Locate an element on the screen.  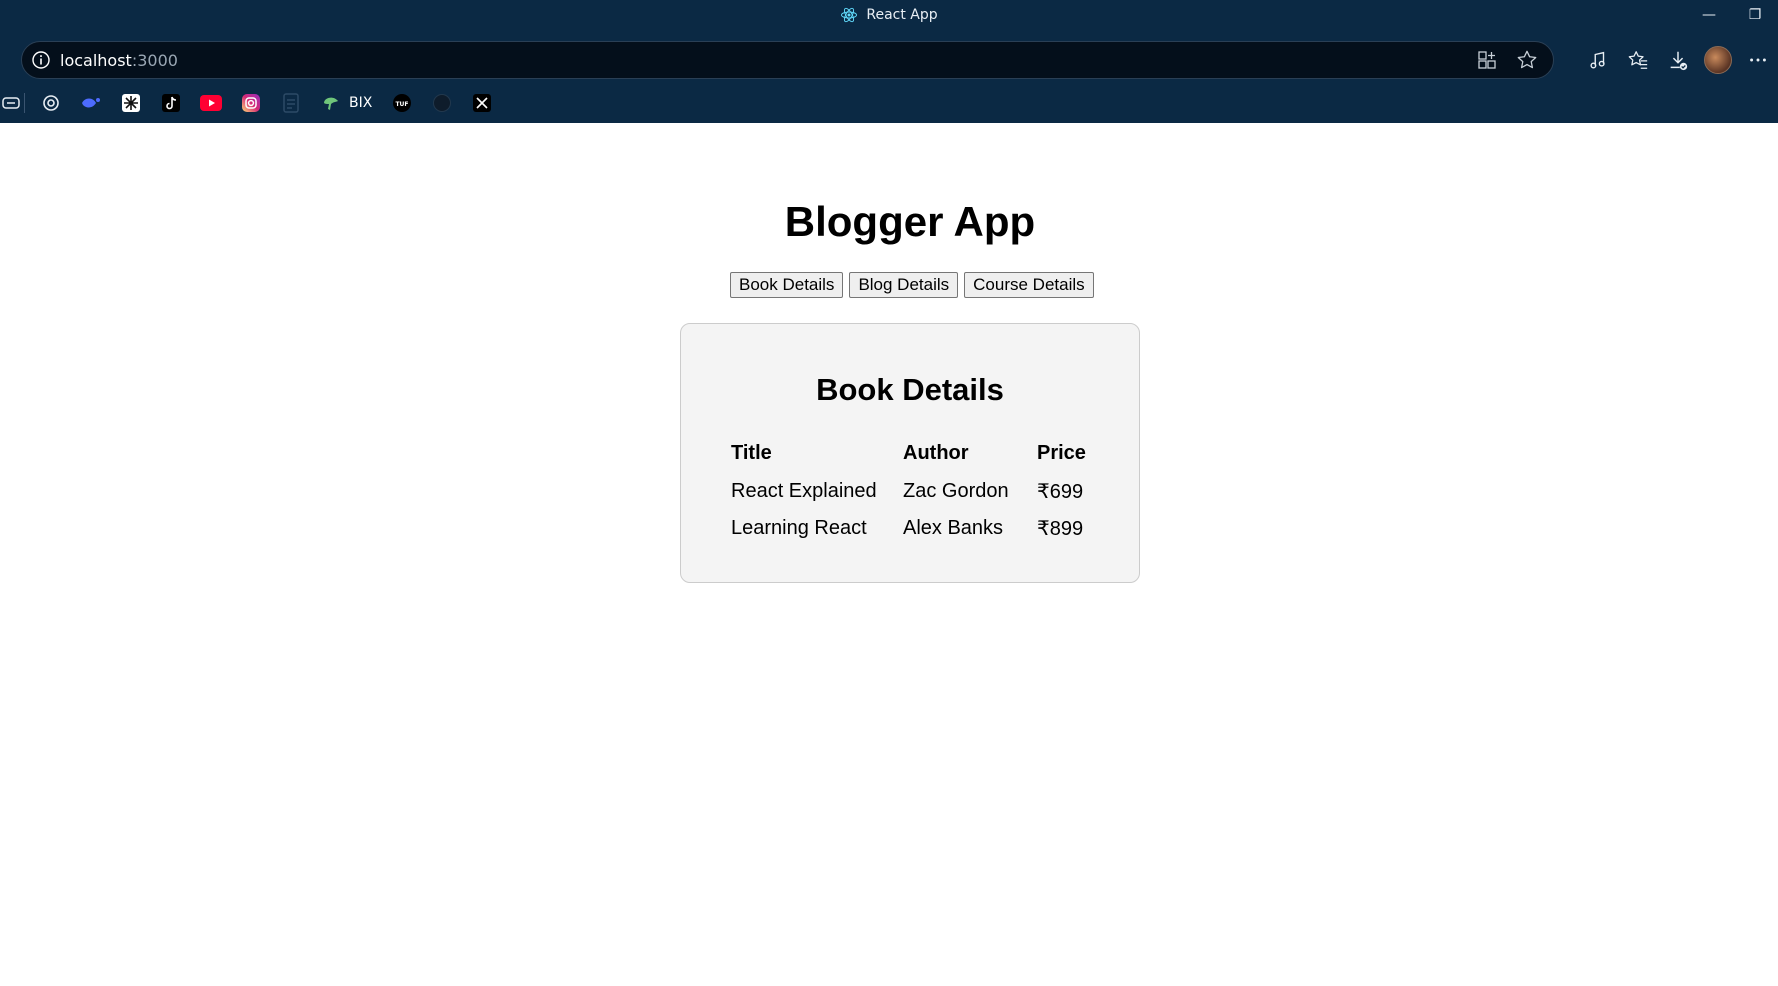
url-port: :3000 is located at coordinates (154, 60).